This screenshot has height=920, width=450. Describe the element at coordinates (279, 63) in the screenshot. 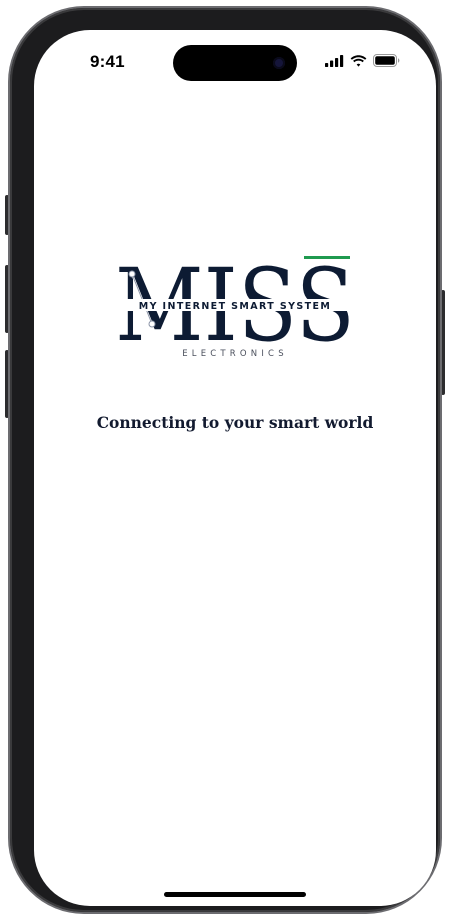

I see `front-camera-icon` at that location.